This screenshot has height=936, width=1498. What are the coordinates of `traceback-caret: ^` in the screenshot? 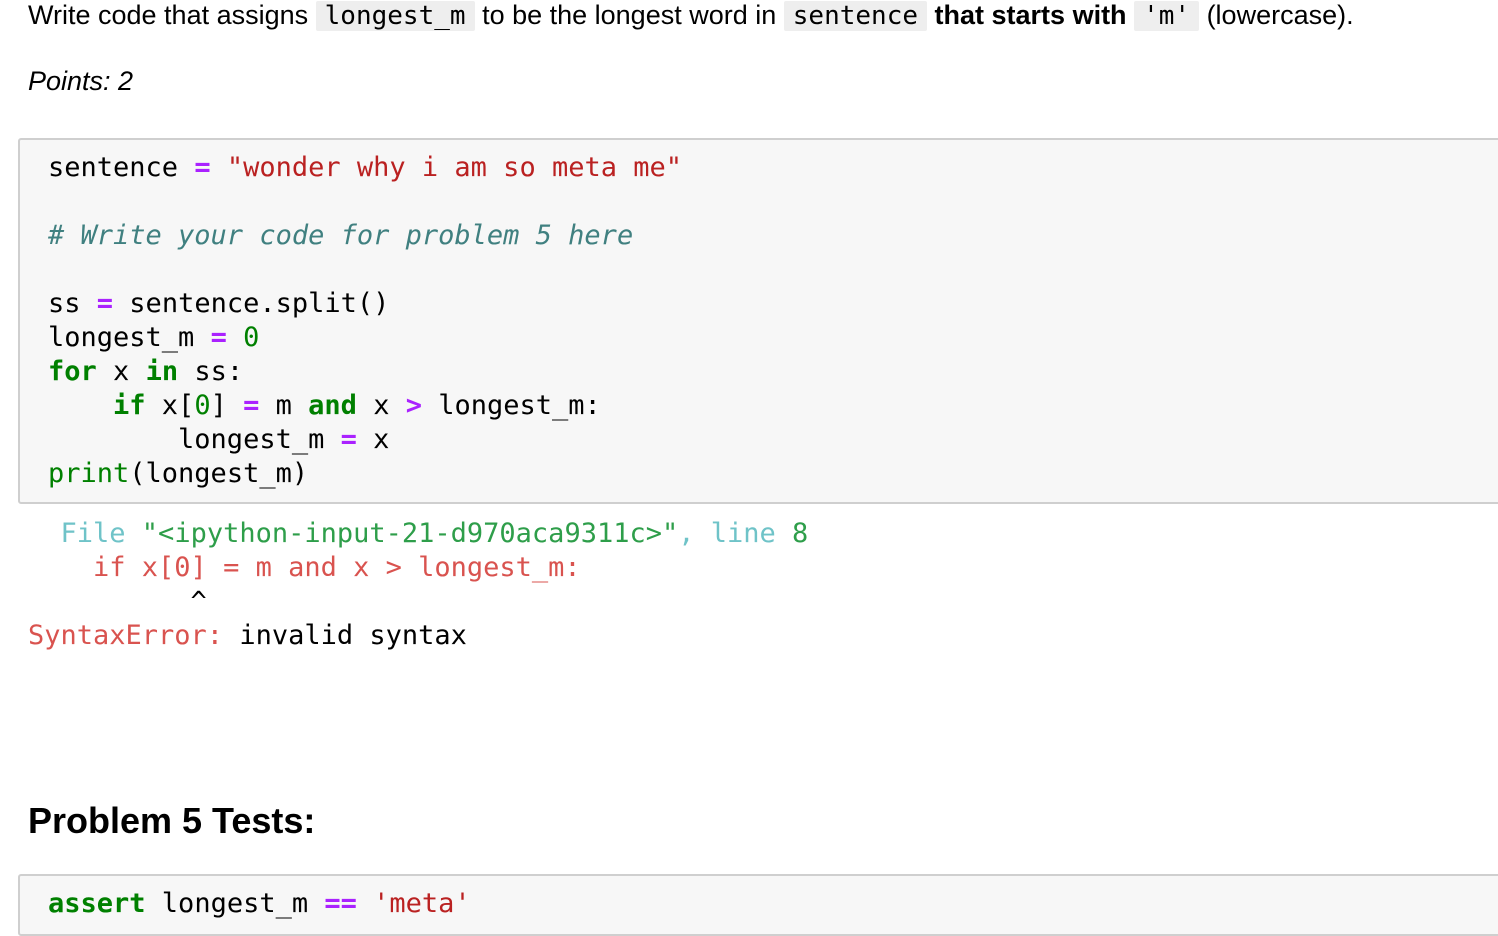 It's located at (117, 601).